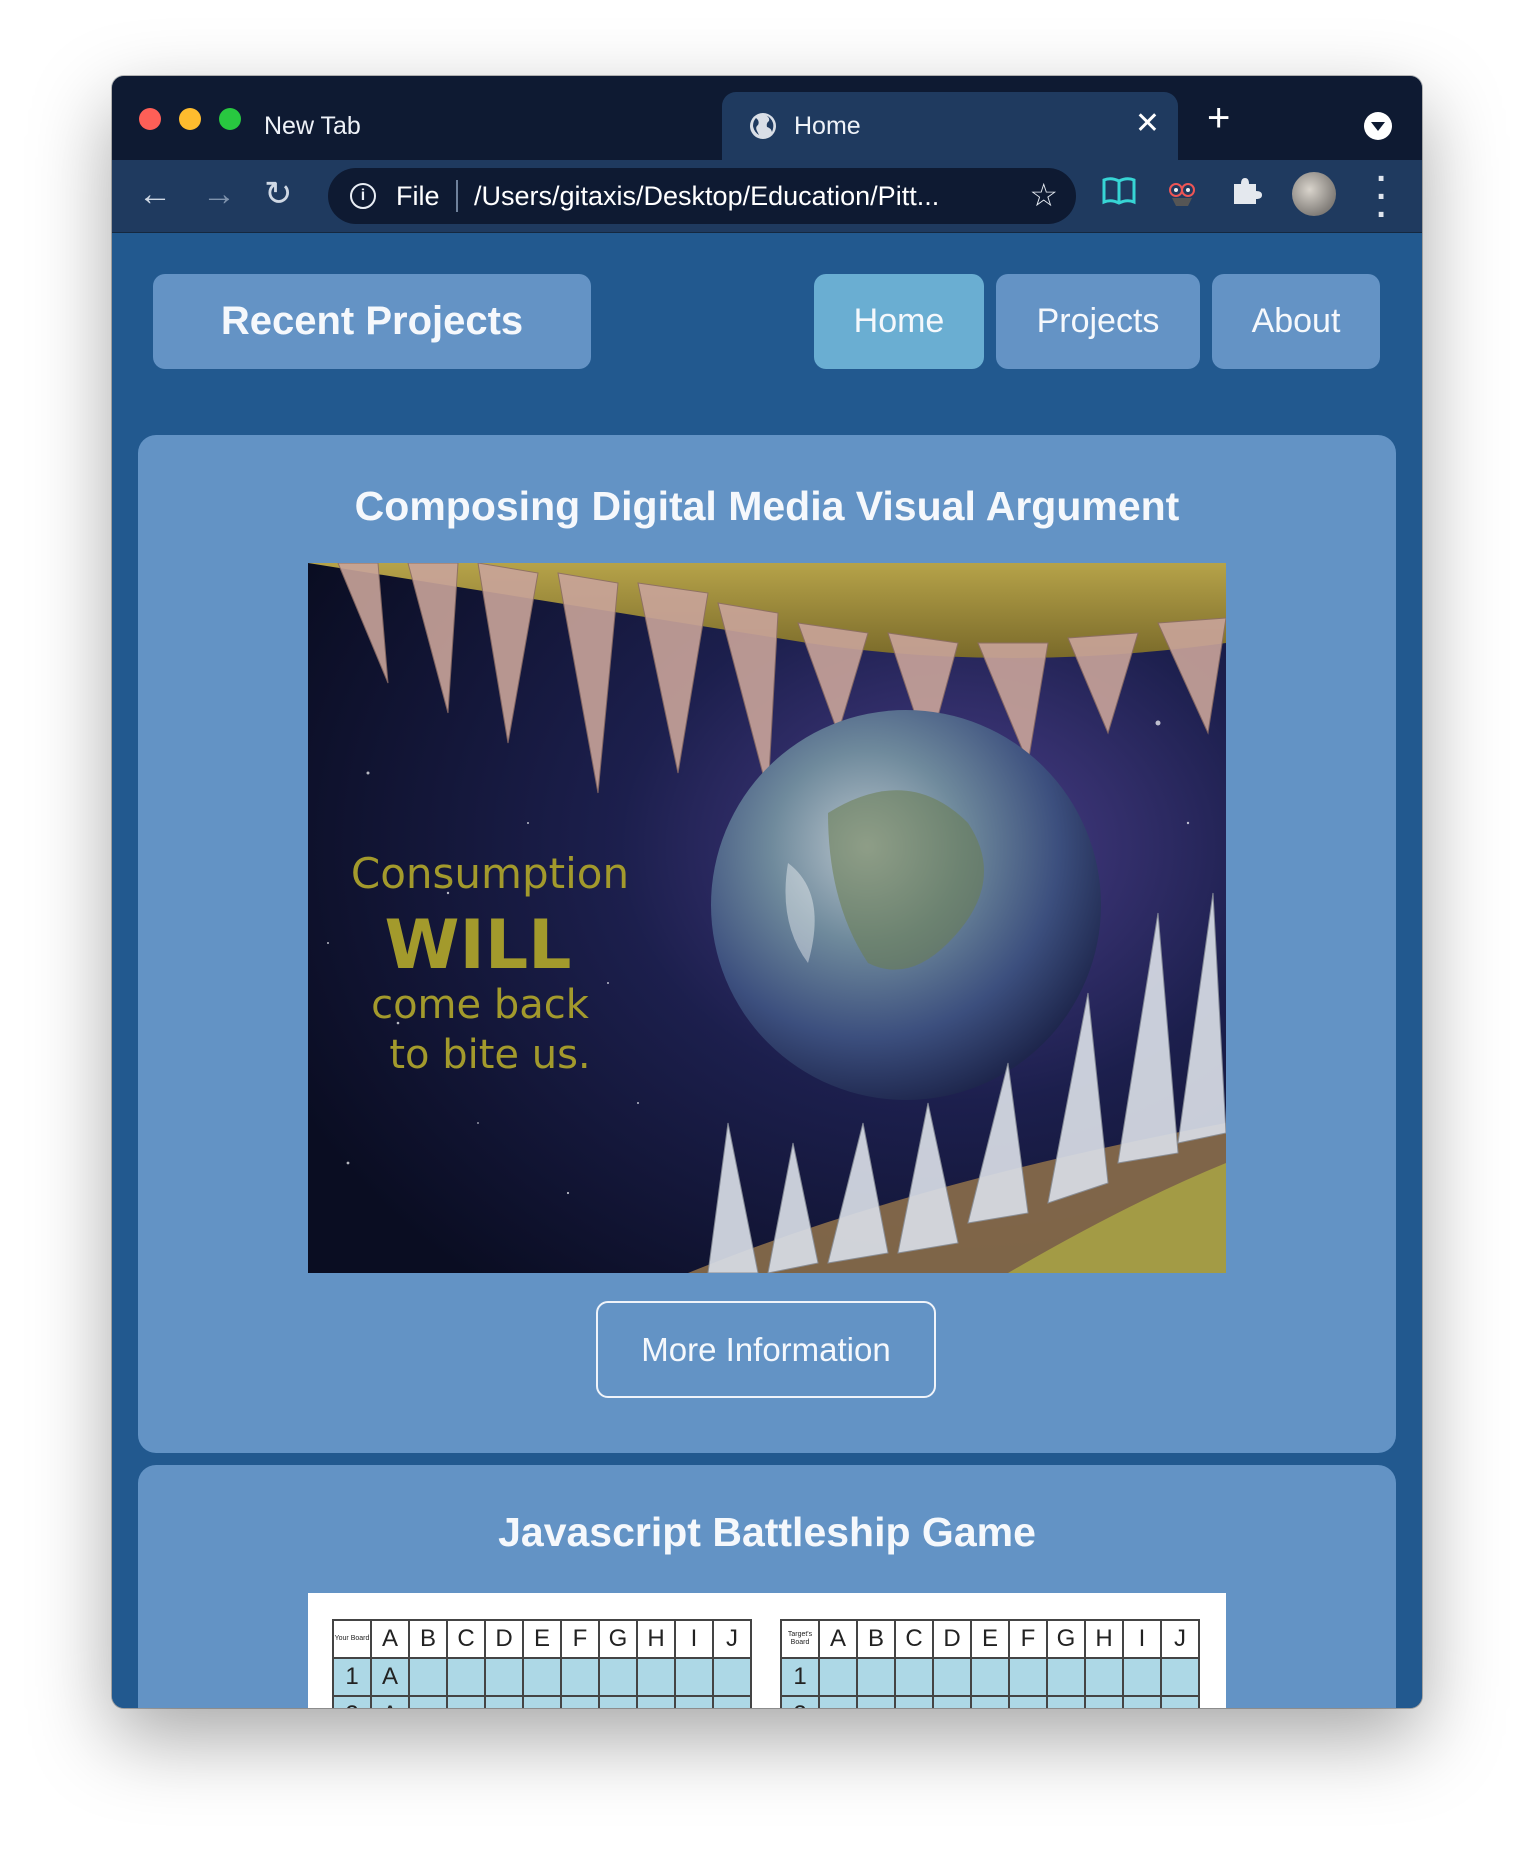 Image resolution: width=1534 pixels, height=1856 pixels. I want to click on book-icon, so click(1119, 195).